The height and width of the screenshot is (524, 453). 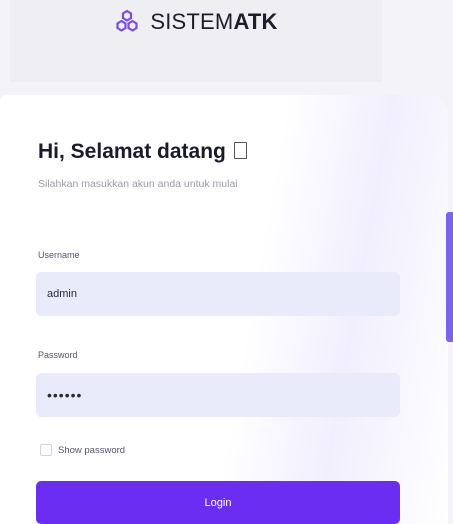 I want to click on username-label: Username, so click(x=59, y=255).